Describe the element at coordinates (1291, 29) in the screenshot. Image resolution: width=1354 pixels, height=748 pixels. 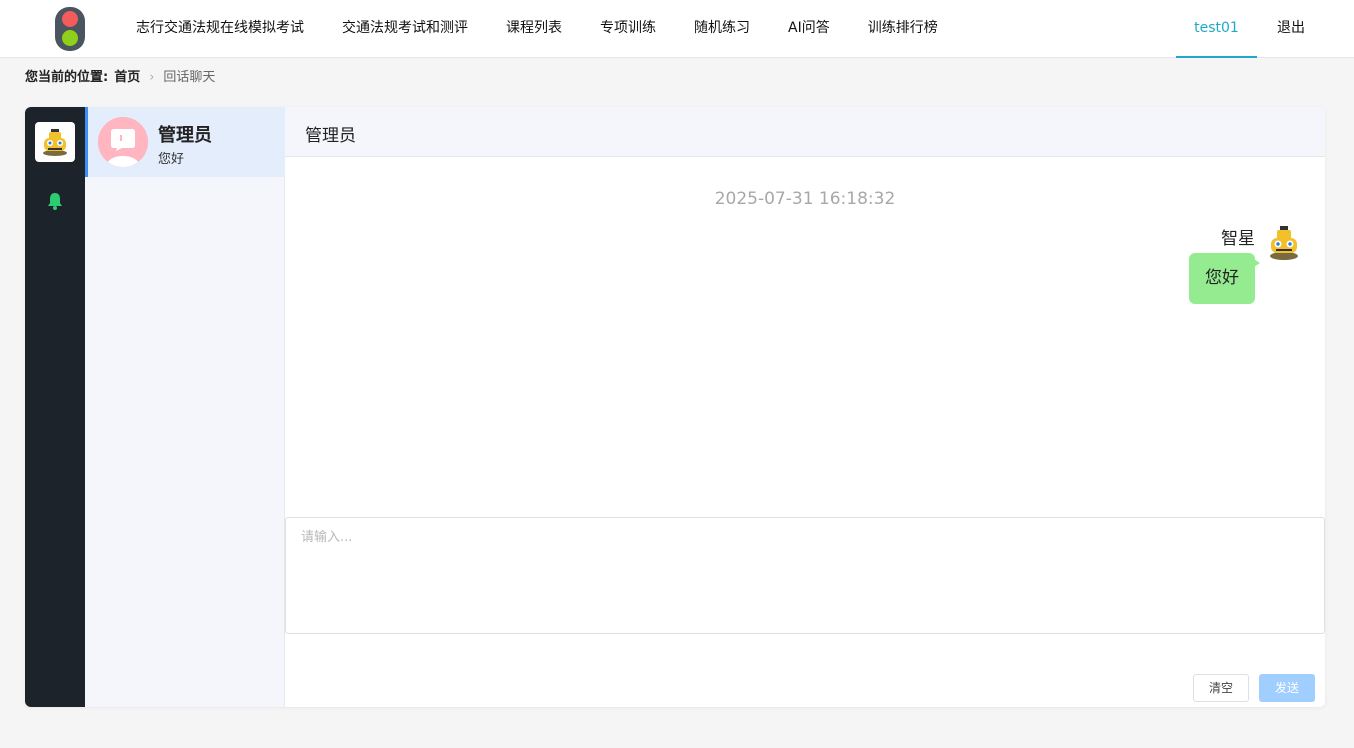
I see `logout-button: 退出` at that location.